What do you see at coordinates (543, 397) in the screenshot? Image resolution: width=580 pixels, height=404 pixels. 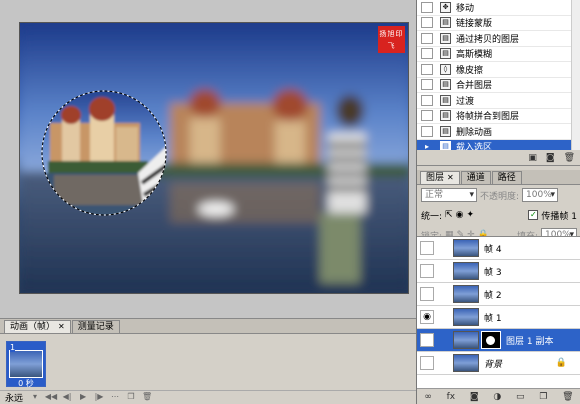 I see `new-layer-icon: ❐` at bounding box center [543, 397].